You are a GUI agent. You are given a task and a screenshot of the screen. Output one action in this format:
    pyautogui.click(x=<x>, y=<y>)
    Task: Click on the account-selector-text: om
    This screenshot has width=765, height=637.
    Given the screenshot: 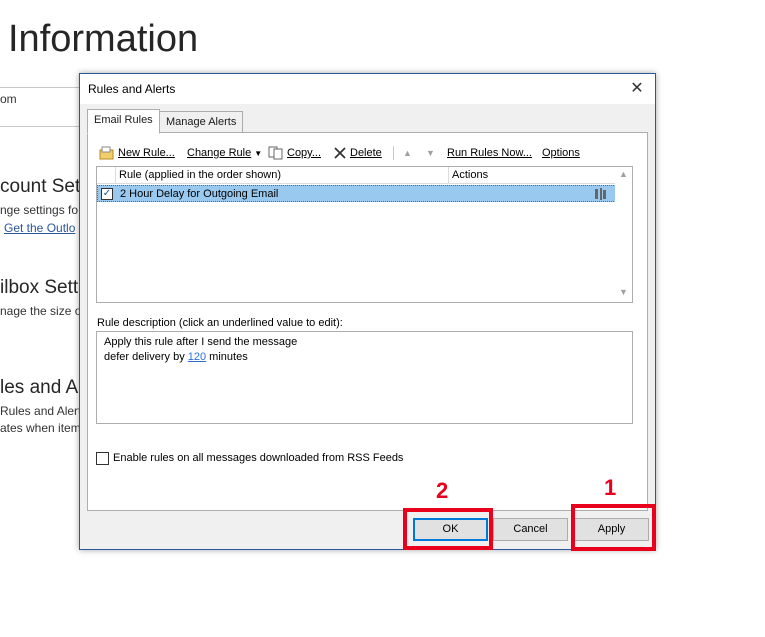 What is the action you would take?
    pyautogui.click(x=8, y=99)
    